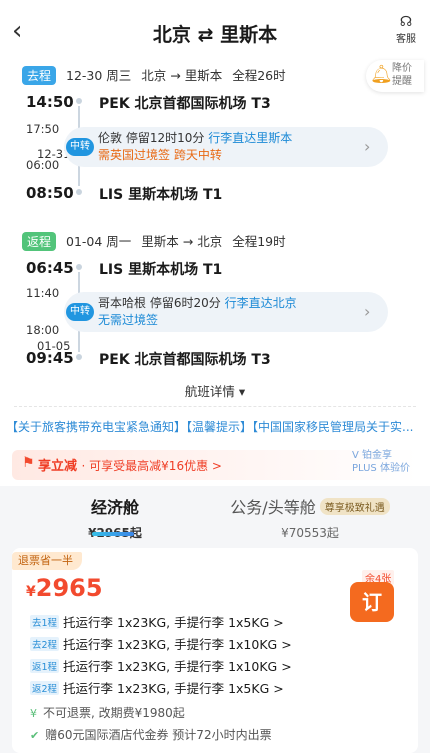 This screenshot has height=753, width=430. I want to click on vip-badge: 尊享极致礼遇, so click(354, 506).